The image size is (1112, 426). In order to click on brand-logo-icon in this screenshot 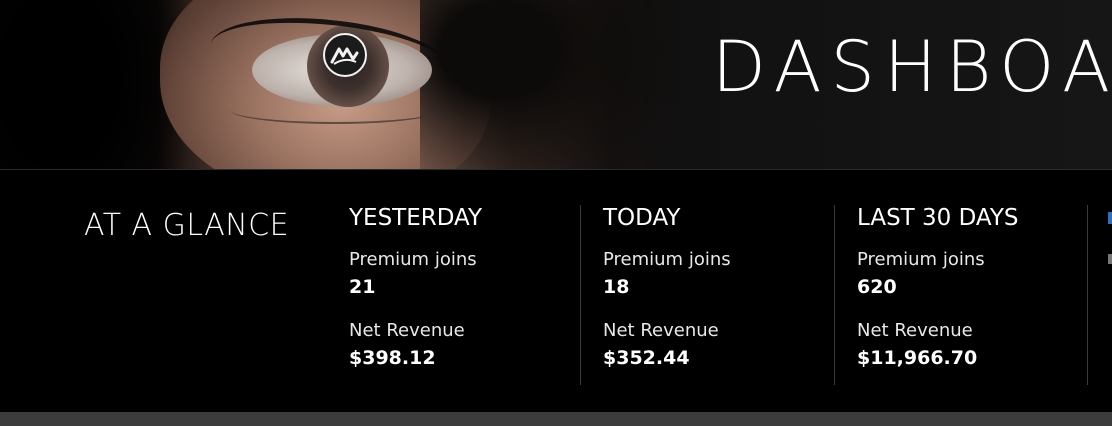, I will do `click(345, 55)`.